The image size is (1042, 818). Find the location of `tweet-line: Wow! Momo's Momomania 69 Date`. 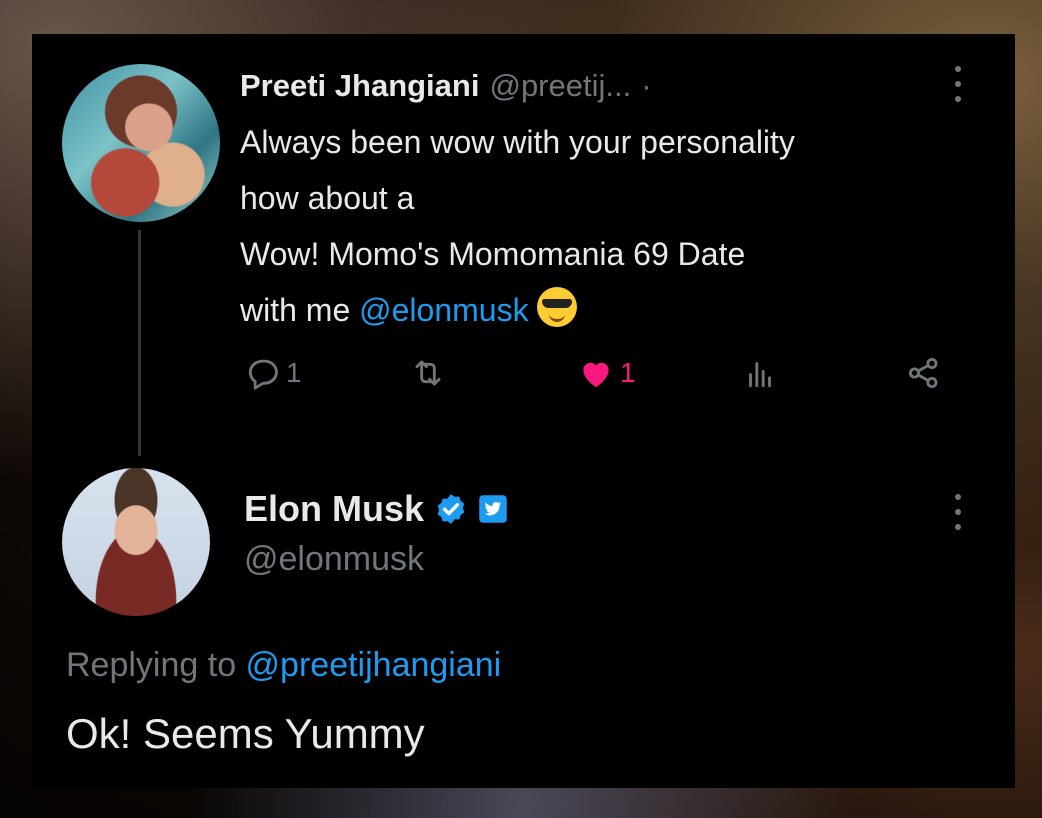

tweet-line: Wow! Momo's Momomania 69 Date is located at coordinates (493, 254).